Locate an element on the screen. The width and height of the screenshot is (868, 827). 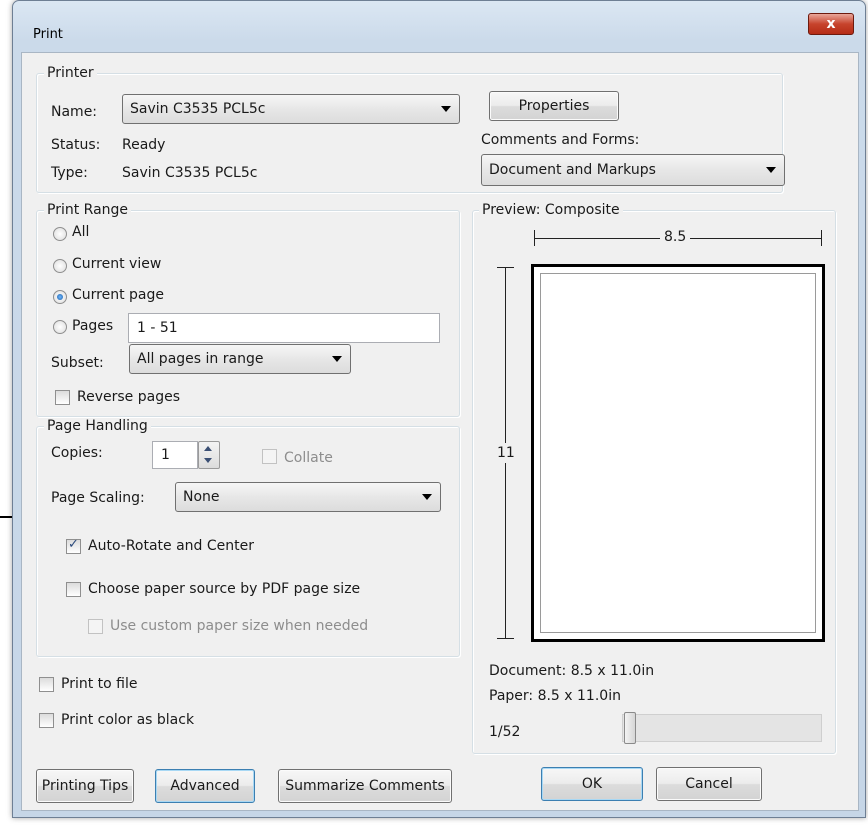
page-scaling-label: Page Scaling: is located at coordinates (98, 498).